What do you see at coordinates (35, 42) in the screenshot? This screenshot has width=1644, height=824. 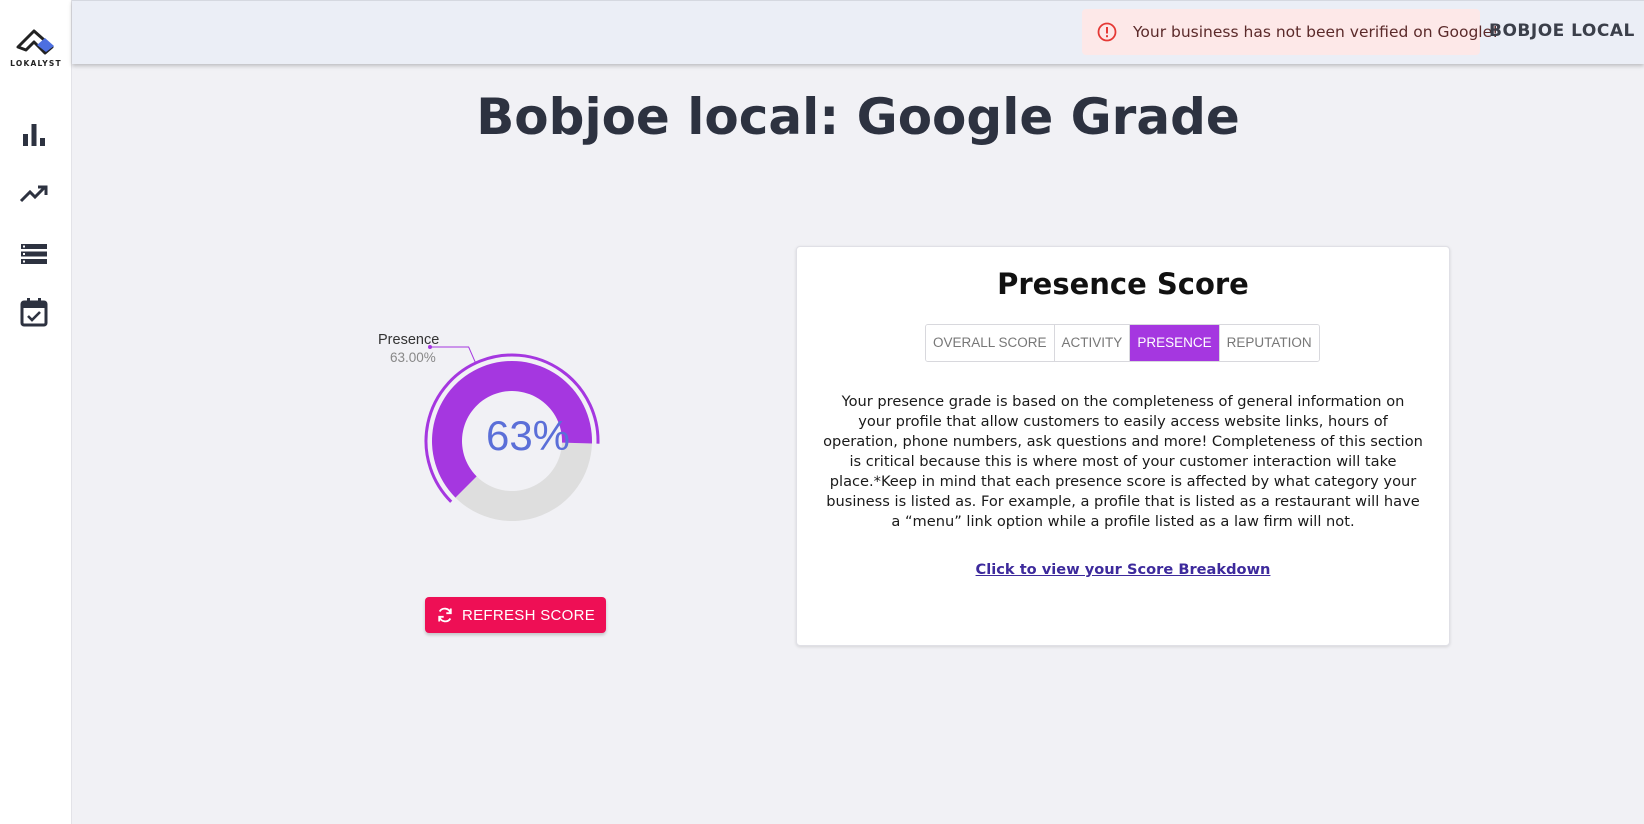 I see `lokalyst-logo-icon` at bounding box center [35, 42].